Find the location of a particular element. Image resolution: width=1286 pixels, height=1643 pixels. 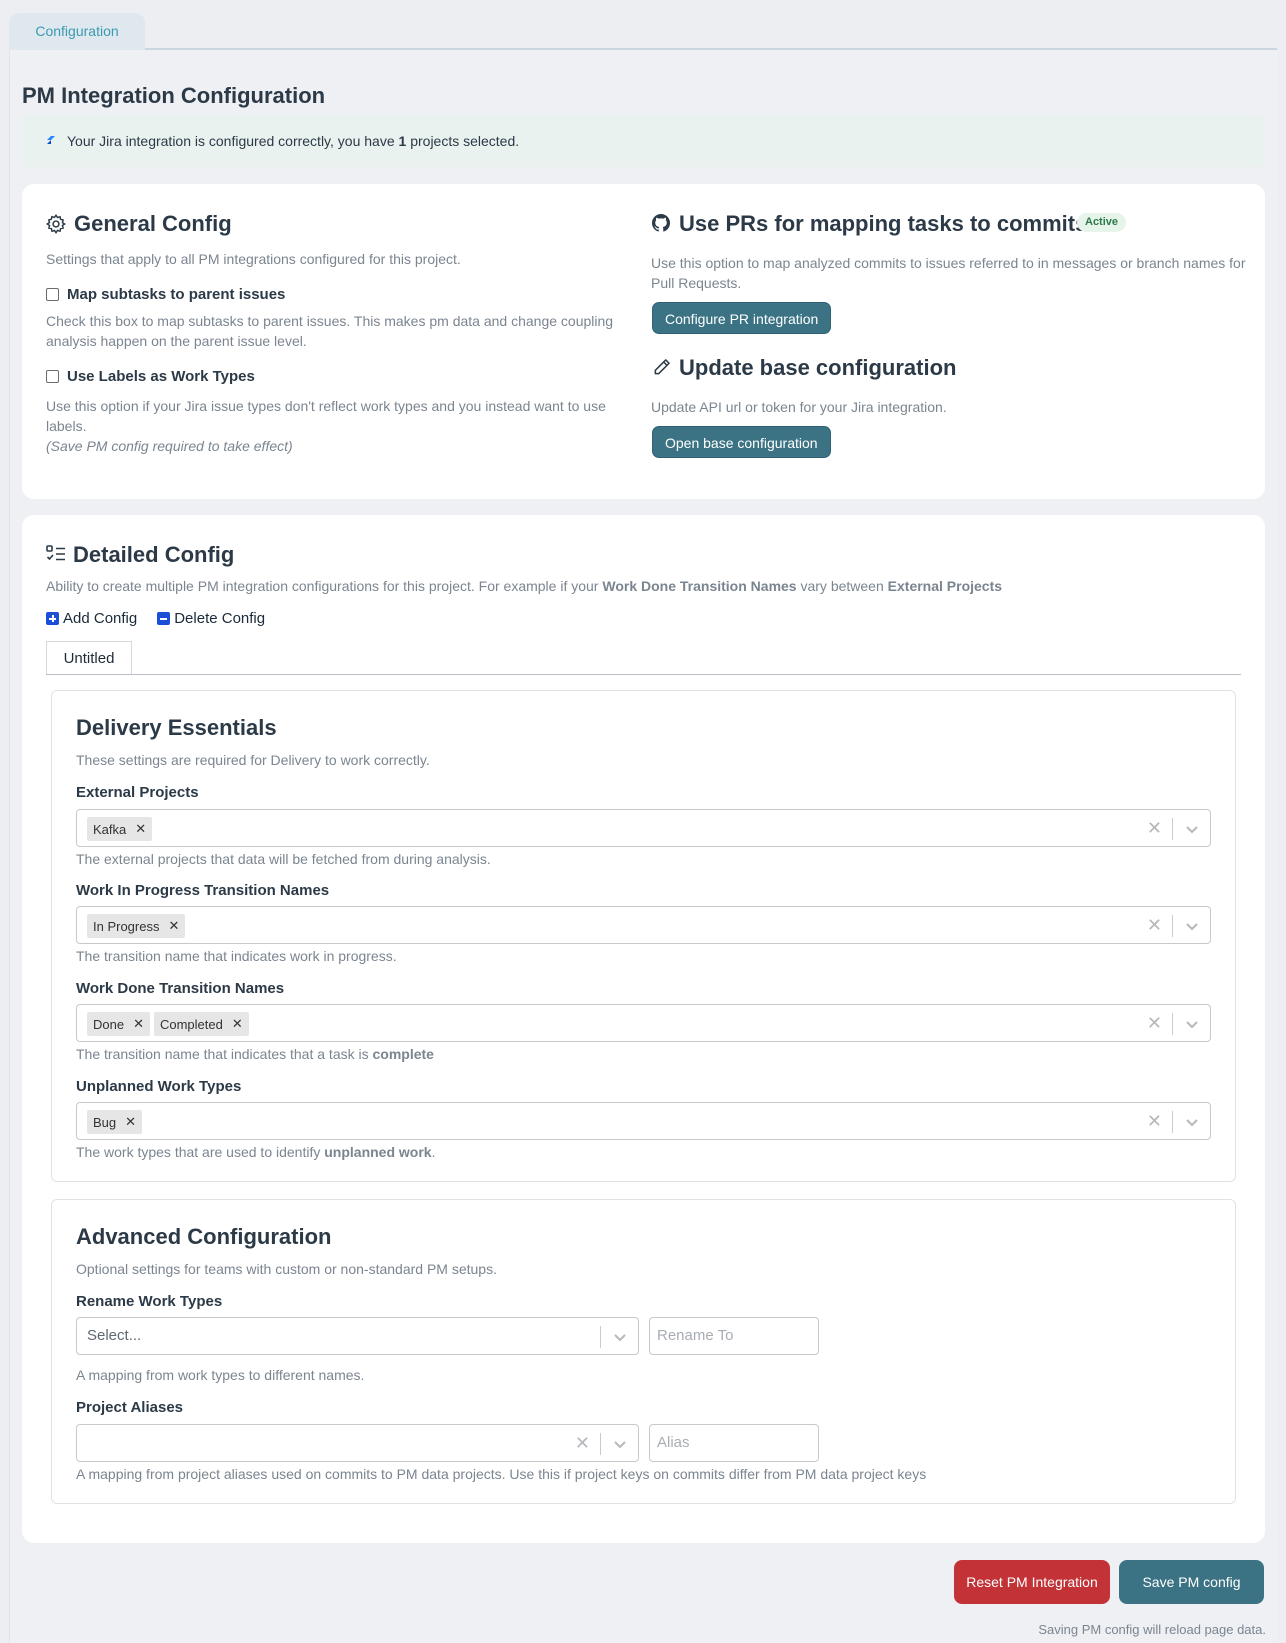

use-labels-note: (Save PM config required to take effect) is located at coordinates (169, 446).